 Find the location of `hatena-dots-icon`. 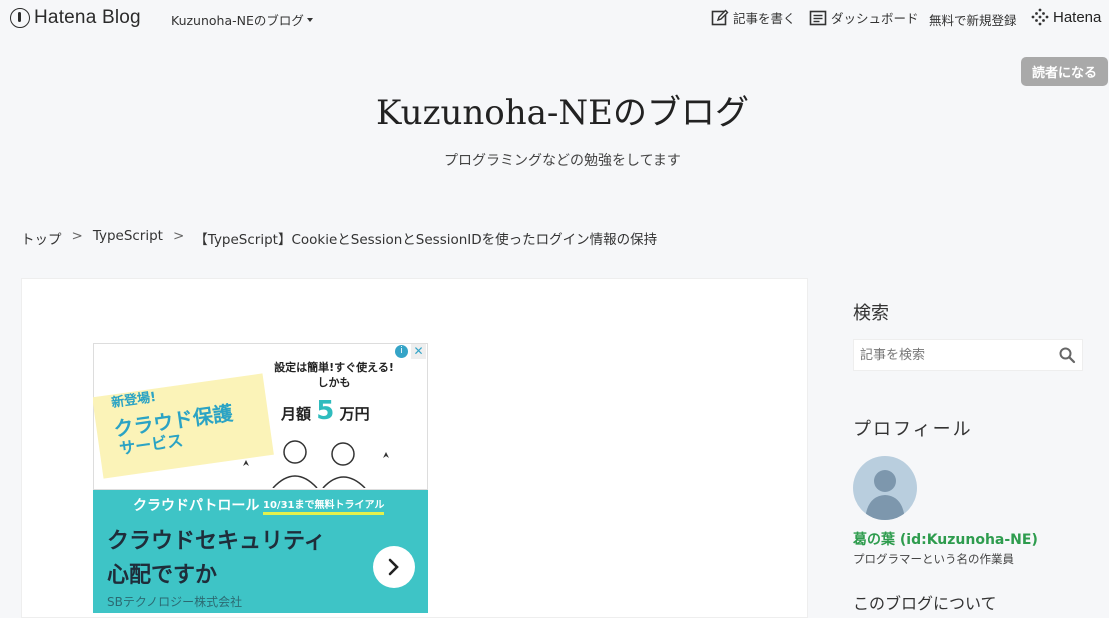

hatena-dots-icon is located at coordinates (1040, 17).